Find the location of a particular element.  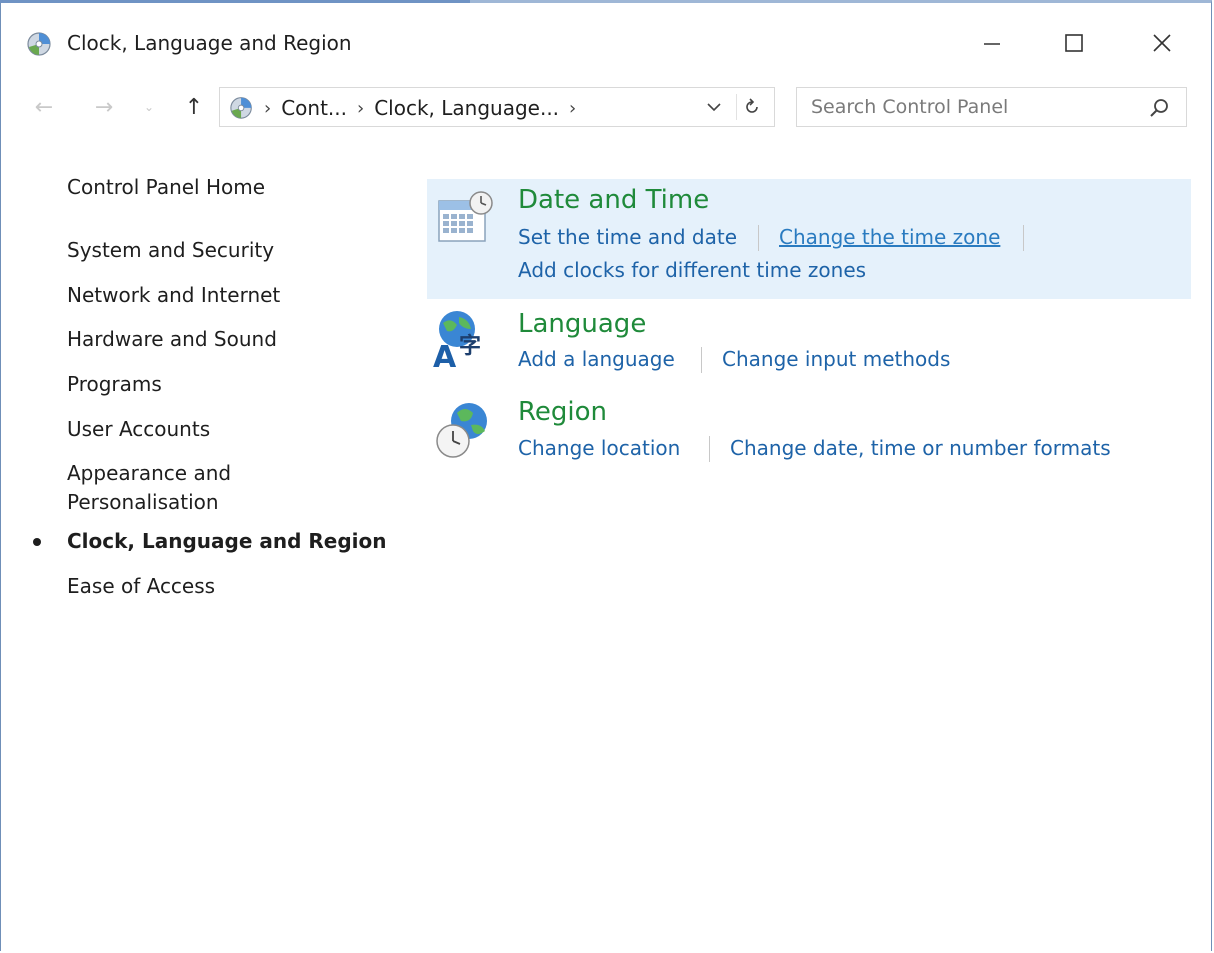

address-bar: › Cont... › Clock, Language... › is located at coordinates (497, 107).